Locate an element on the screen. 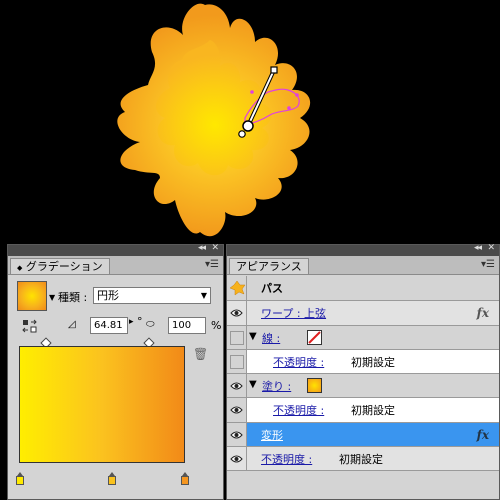 This screenshot has width=500, height=500. transform-effect-link: 変形 is located at coordinates (272, 434).